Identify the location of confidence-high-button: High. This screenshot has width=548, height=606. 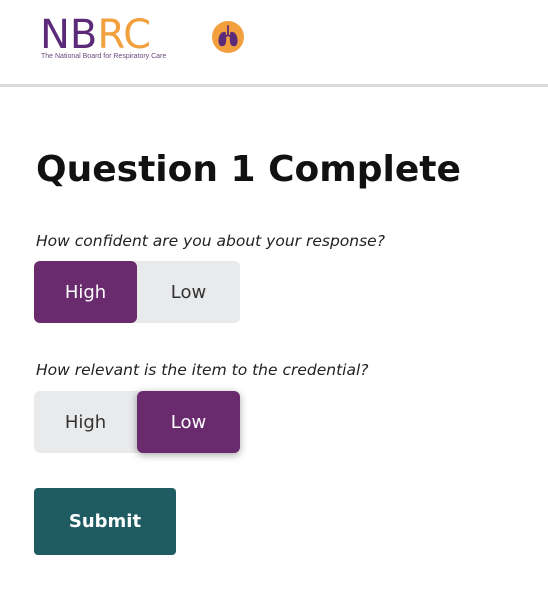
(85, 292).